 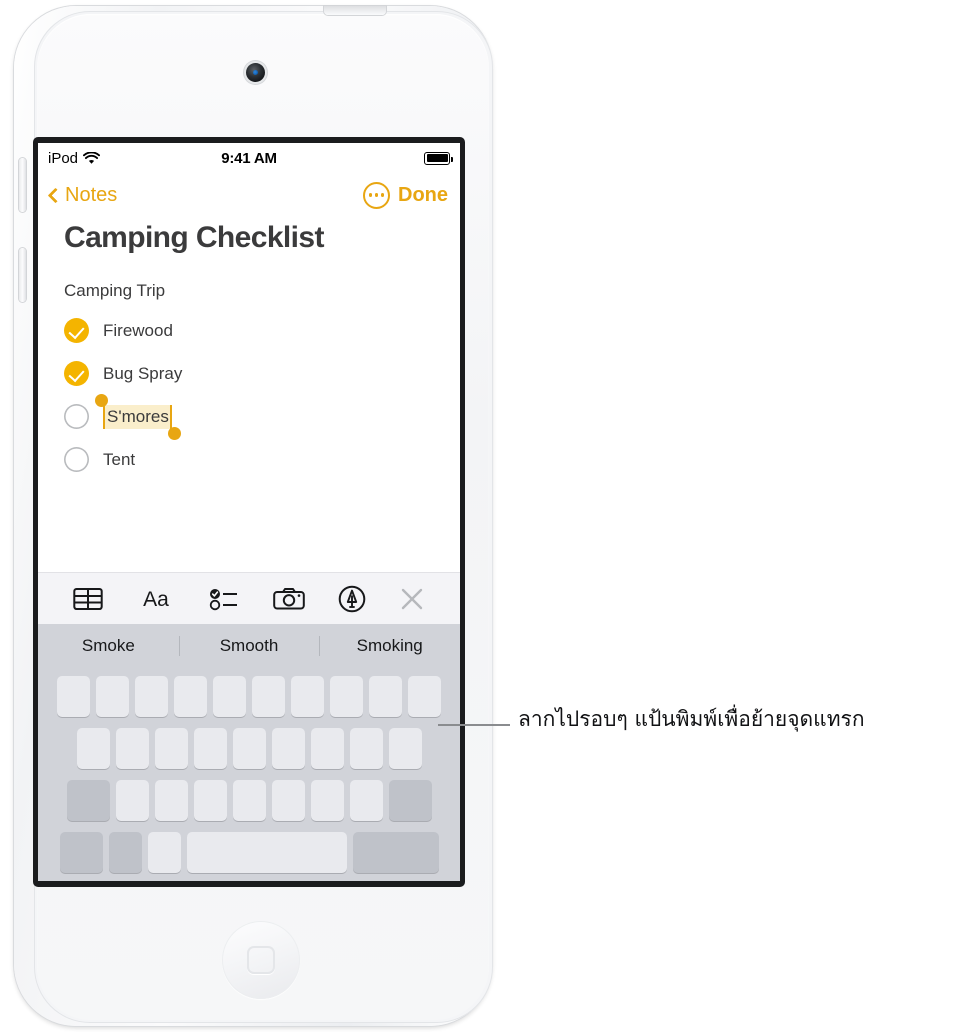 What do you see at coordinates (249, 330) in the screenshot?
I see `checklist-item: Firewood` at bounding box center [249, 330].